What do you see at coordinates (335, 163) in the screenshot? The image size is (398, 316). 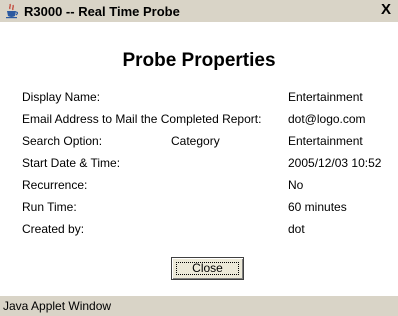 I see `property-value: 2005/12/03 10:52` at bounding box center [335, 163].